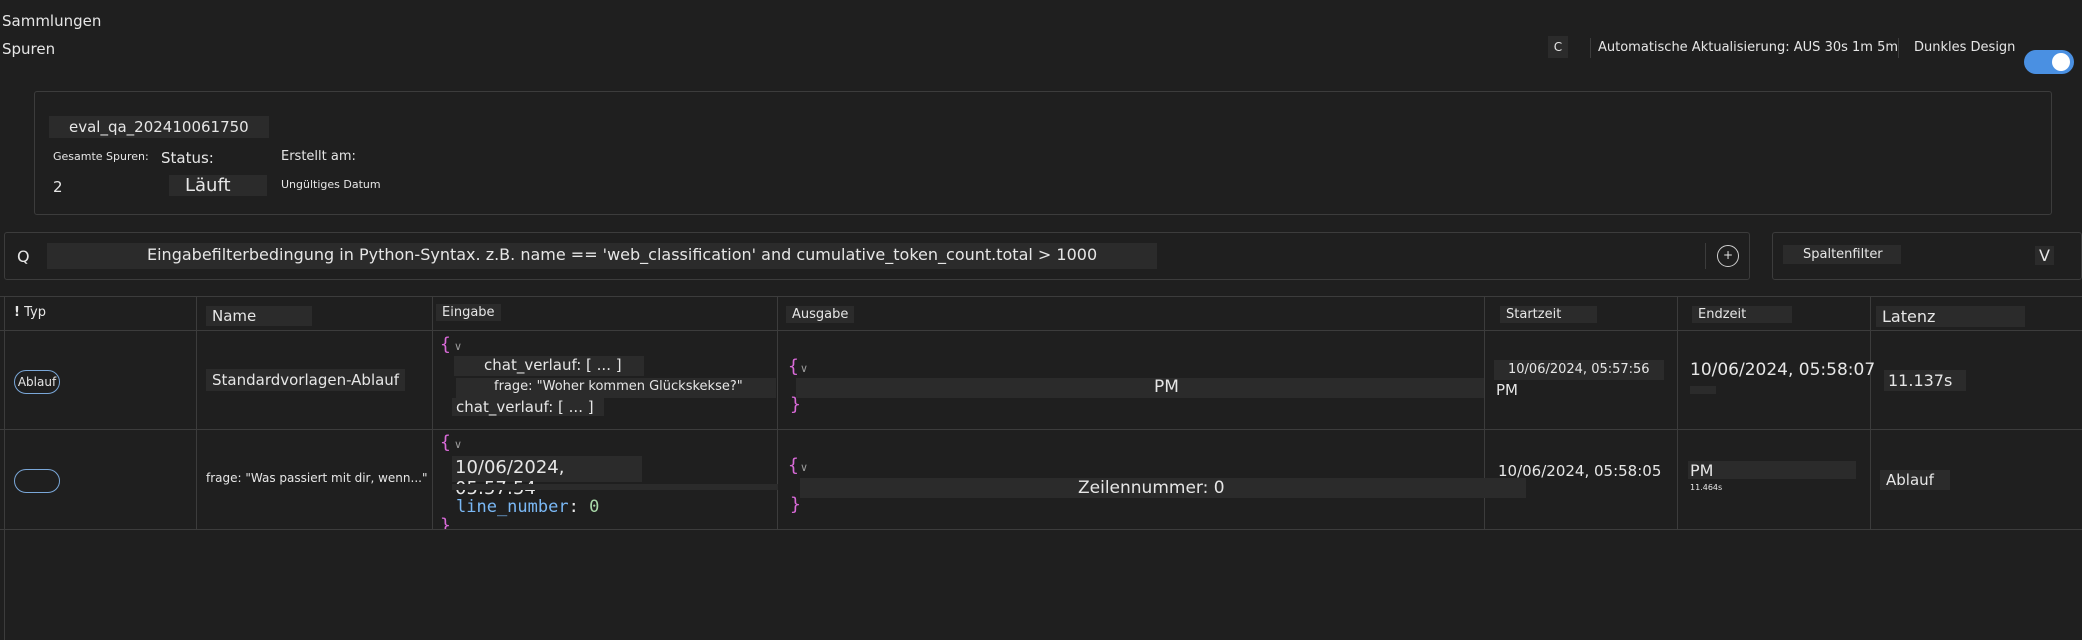  I want to click on output-summary: Zeilennummer: 0, so click(1163, 488).